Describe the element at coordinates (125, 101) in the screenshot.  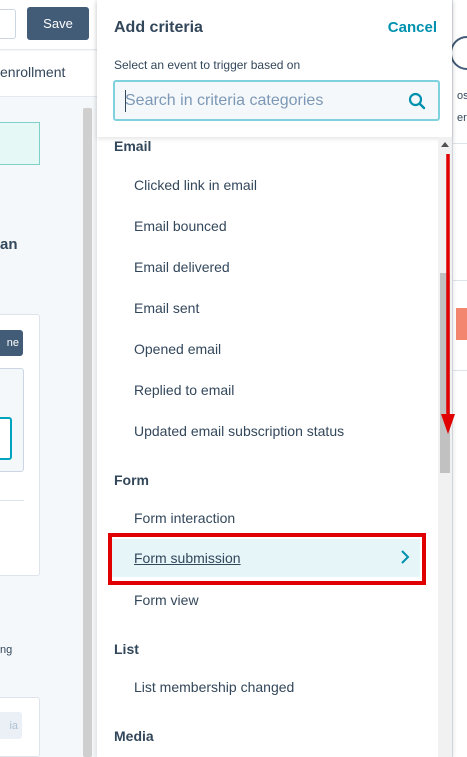
I see `text-cursor` at that location.